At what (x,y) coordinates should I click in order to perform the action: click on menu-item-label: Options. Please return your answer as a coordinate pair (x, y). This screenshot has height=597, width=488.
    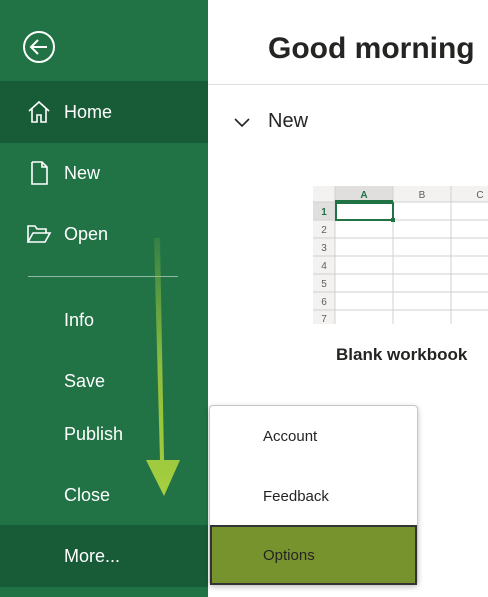
    Looking at the image, I should click on (289, 555).